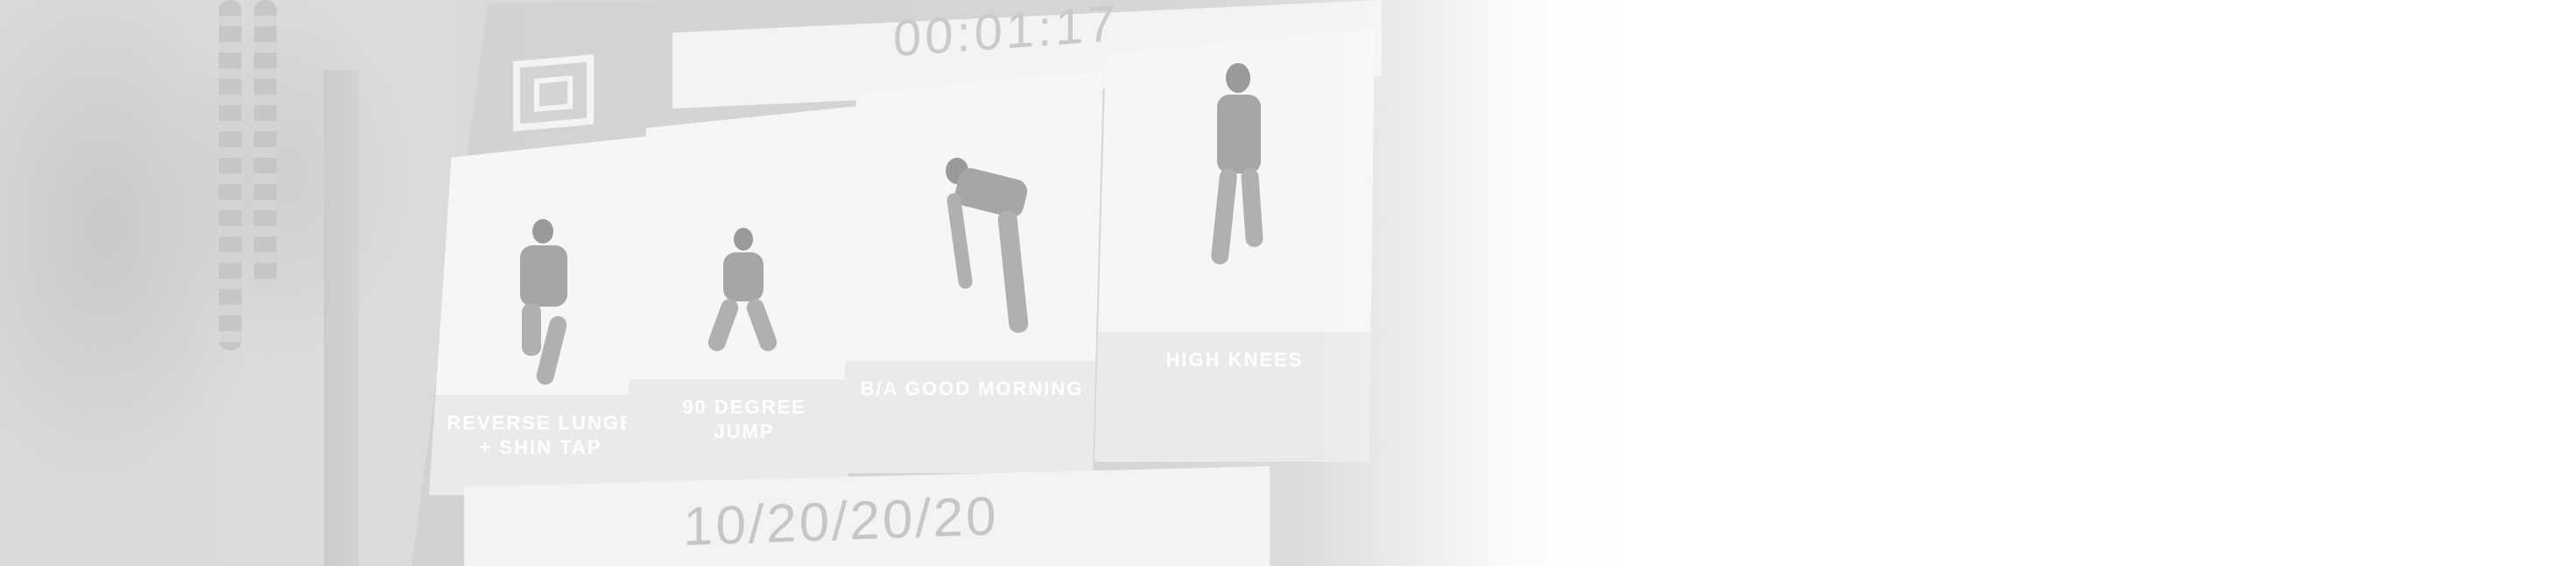 This screenshot has width=2576, height=566. I want to click on exercise-caption: 90 DEGREE JUMP, so click(744, 432).